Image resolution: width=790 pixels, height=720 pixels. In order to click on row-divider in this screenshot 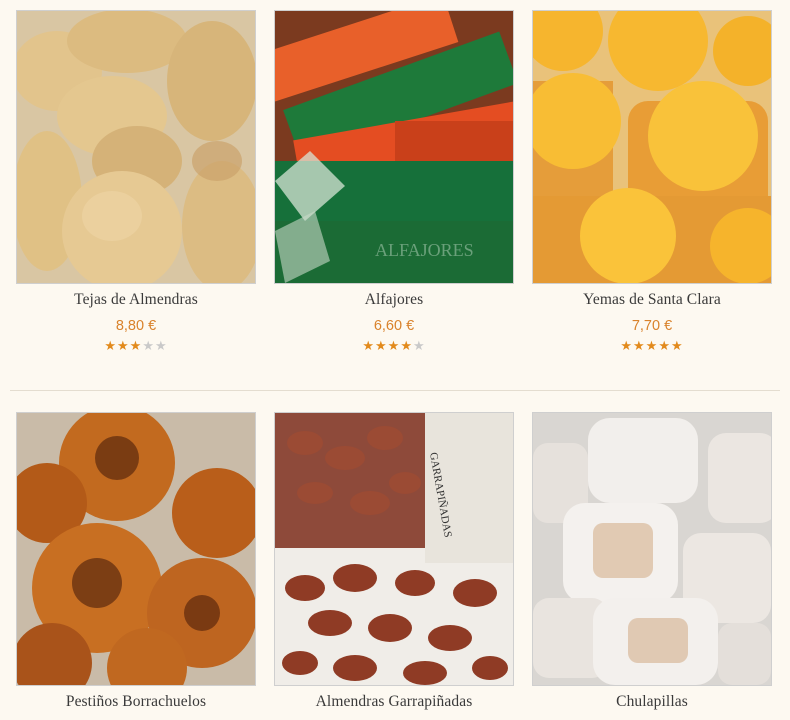, I will do `click(395, 390)`.